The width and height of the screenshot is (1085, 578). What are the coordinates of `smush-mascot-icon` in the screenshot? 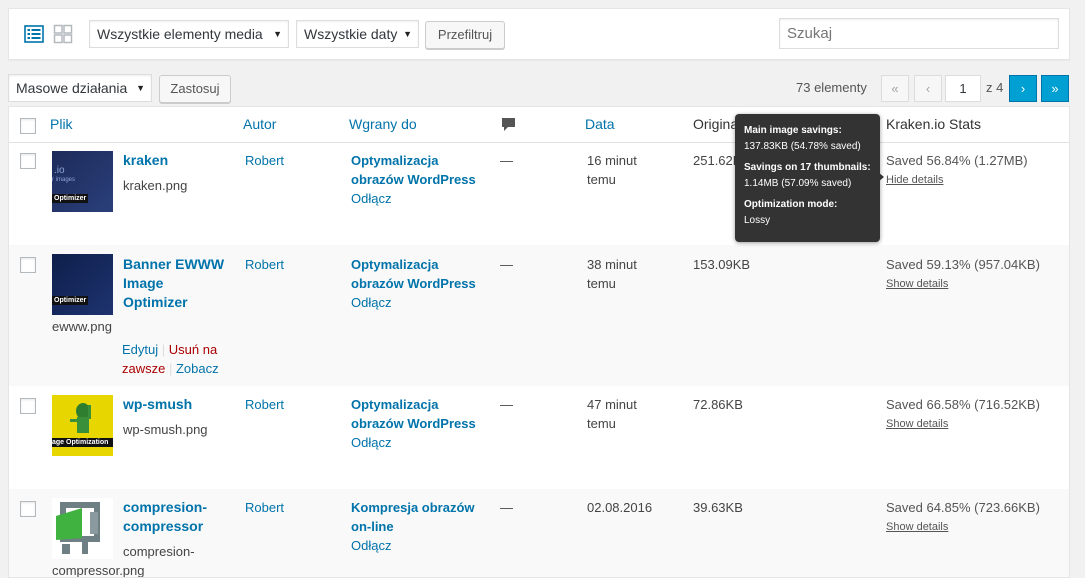 It's located at (80, 418).